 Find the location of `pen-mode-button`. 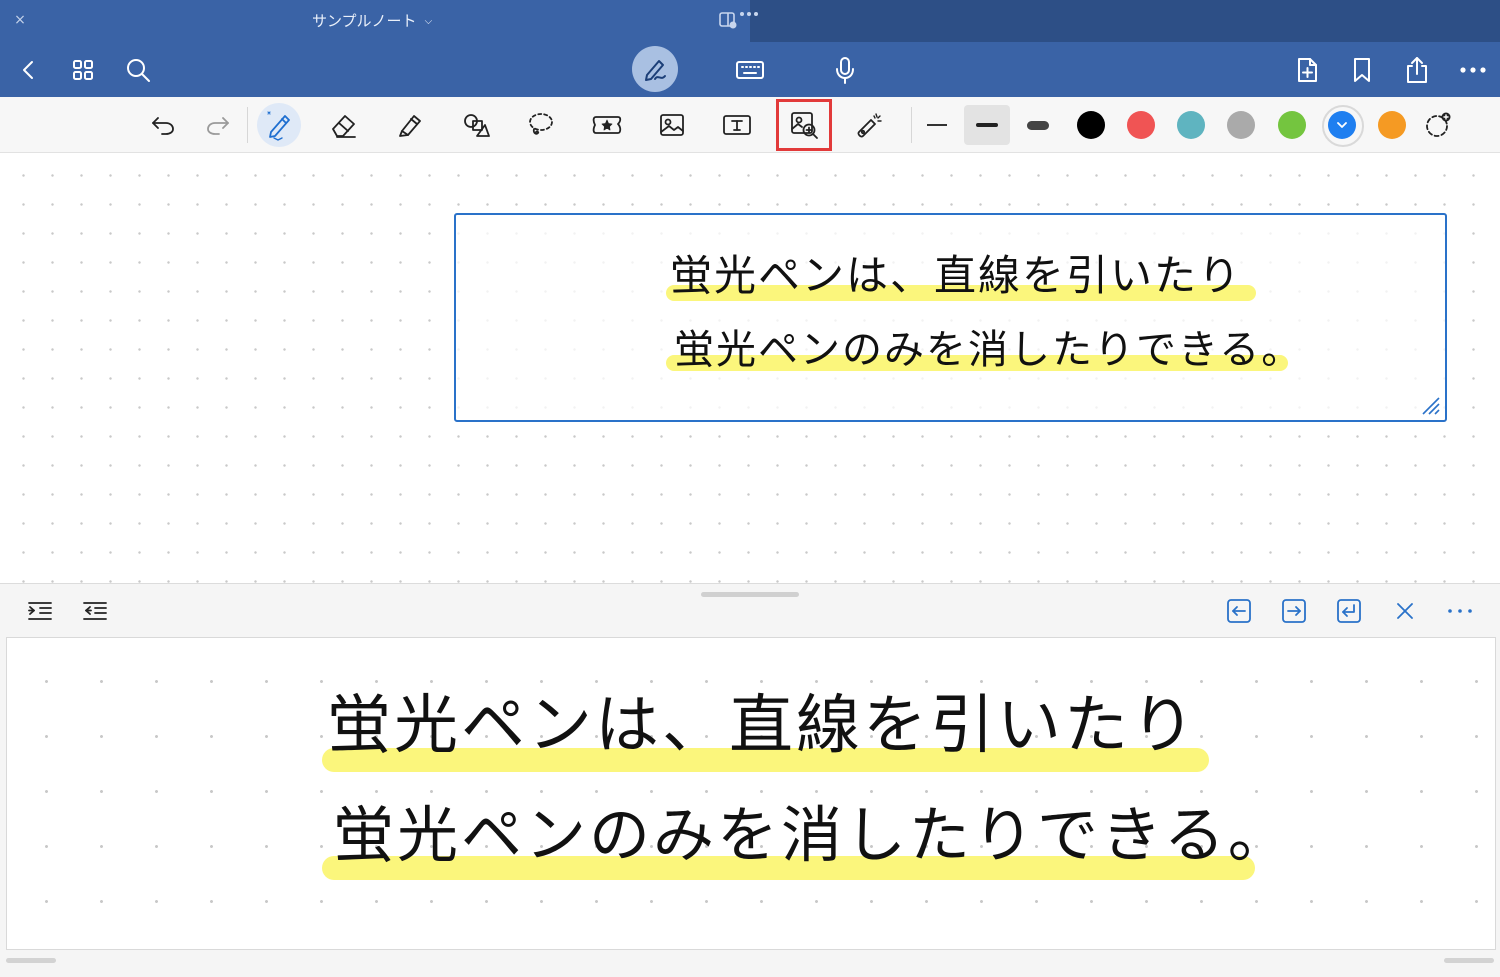

pen-mode-button is located at coordinates (655, 69).